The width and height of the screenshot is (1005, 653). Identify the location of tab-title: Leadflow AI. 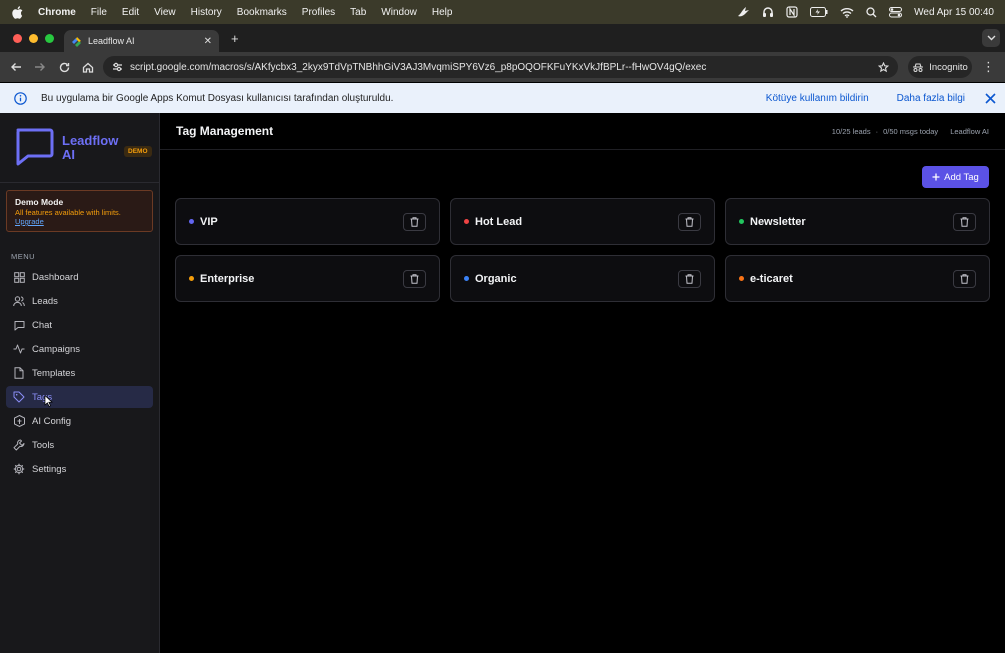
(111, 41).